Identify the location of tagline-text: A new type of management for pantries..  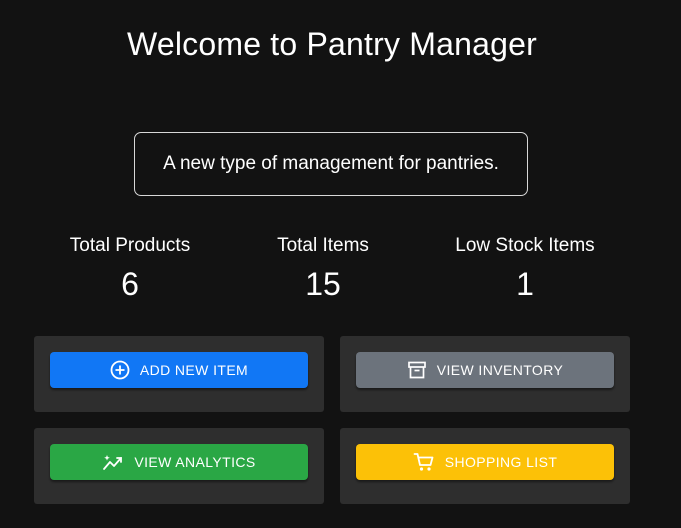
(331, 163).